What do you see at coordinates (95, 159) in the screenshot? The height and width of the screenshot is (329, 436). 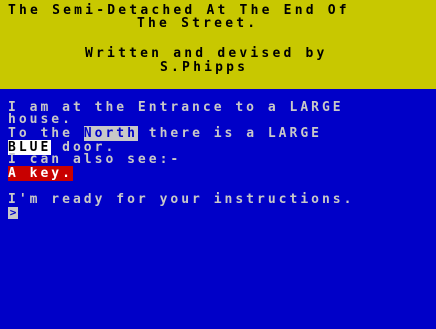 I see `also-see-heading: I can also see:-` at bounding box center [95, 159].